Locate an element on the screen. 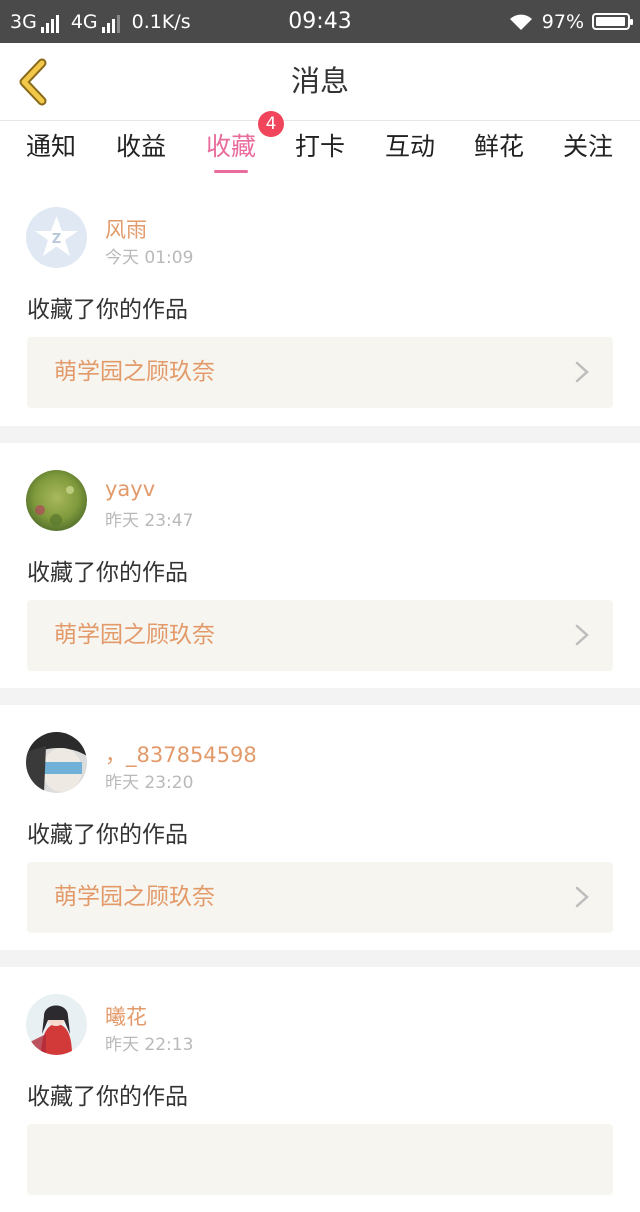  avatar: Z is located at coordinates (56, 237).